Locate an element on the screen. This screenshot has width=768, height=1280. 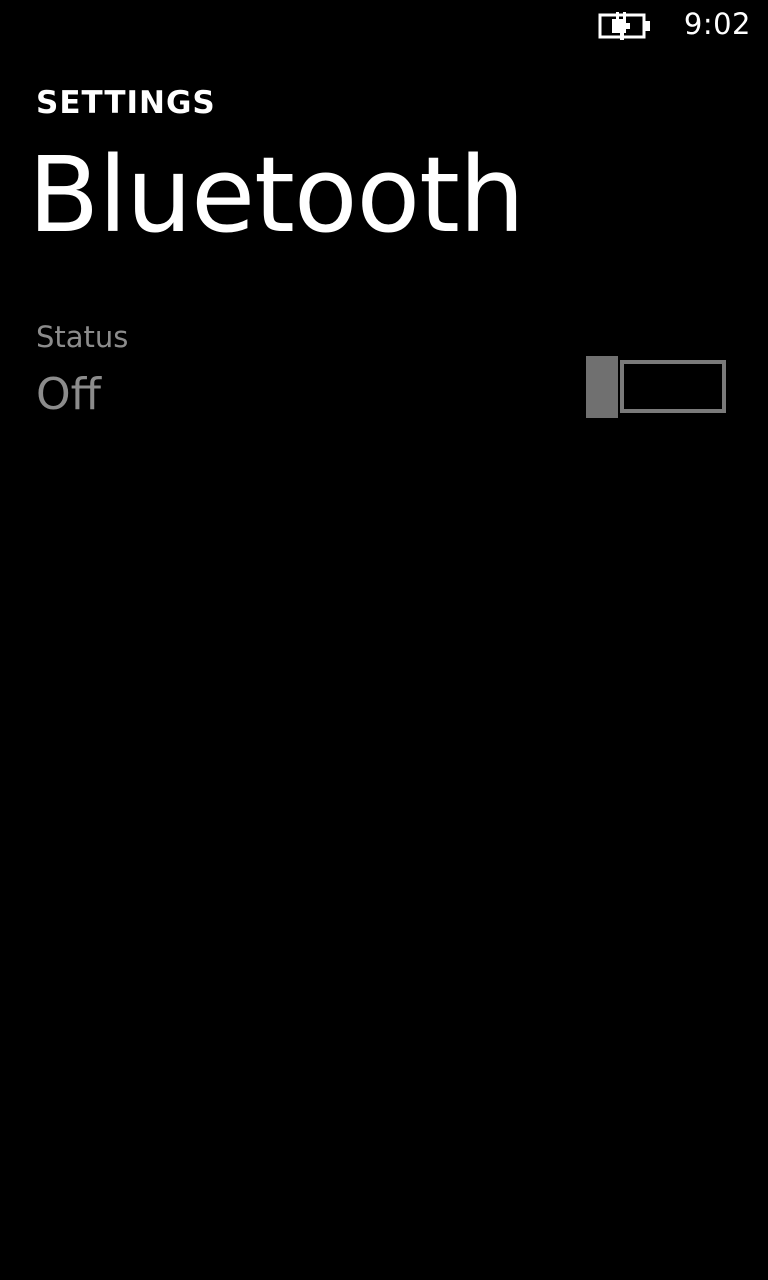
bluetooth-toggle is located at coordinates (659, 387).